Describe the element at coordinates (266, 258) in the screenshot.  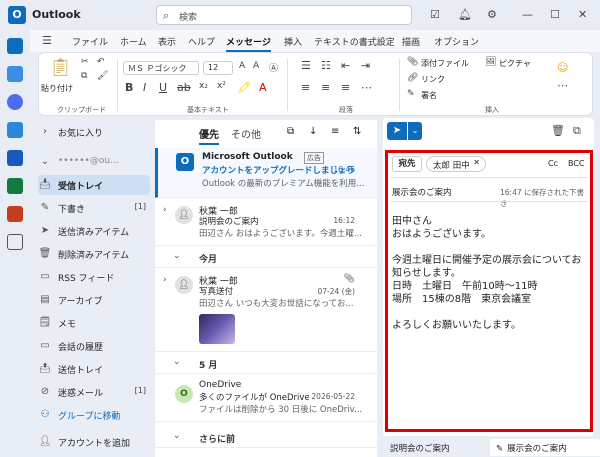
I see `group-header-this-month: ⌄ 今月` at that location.